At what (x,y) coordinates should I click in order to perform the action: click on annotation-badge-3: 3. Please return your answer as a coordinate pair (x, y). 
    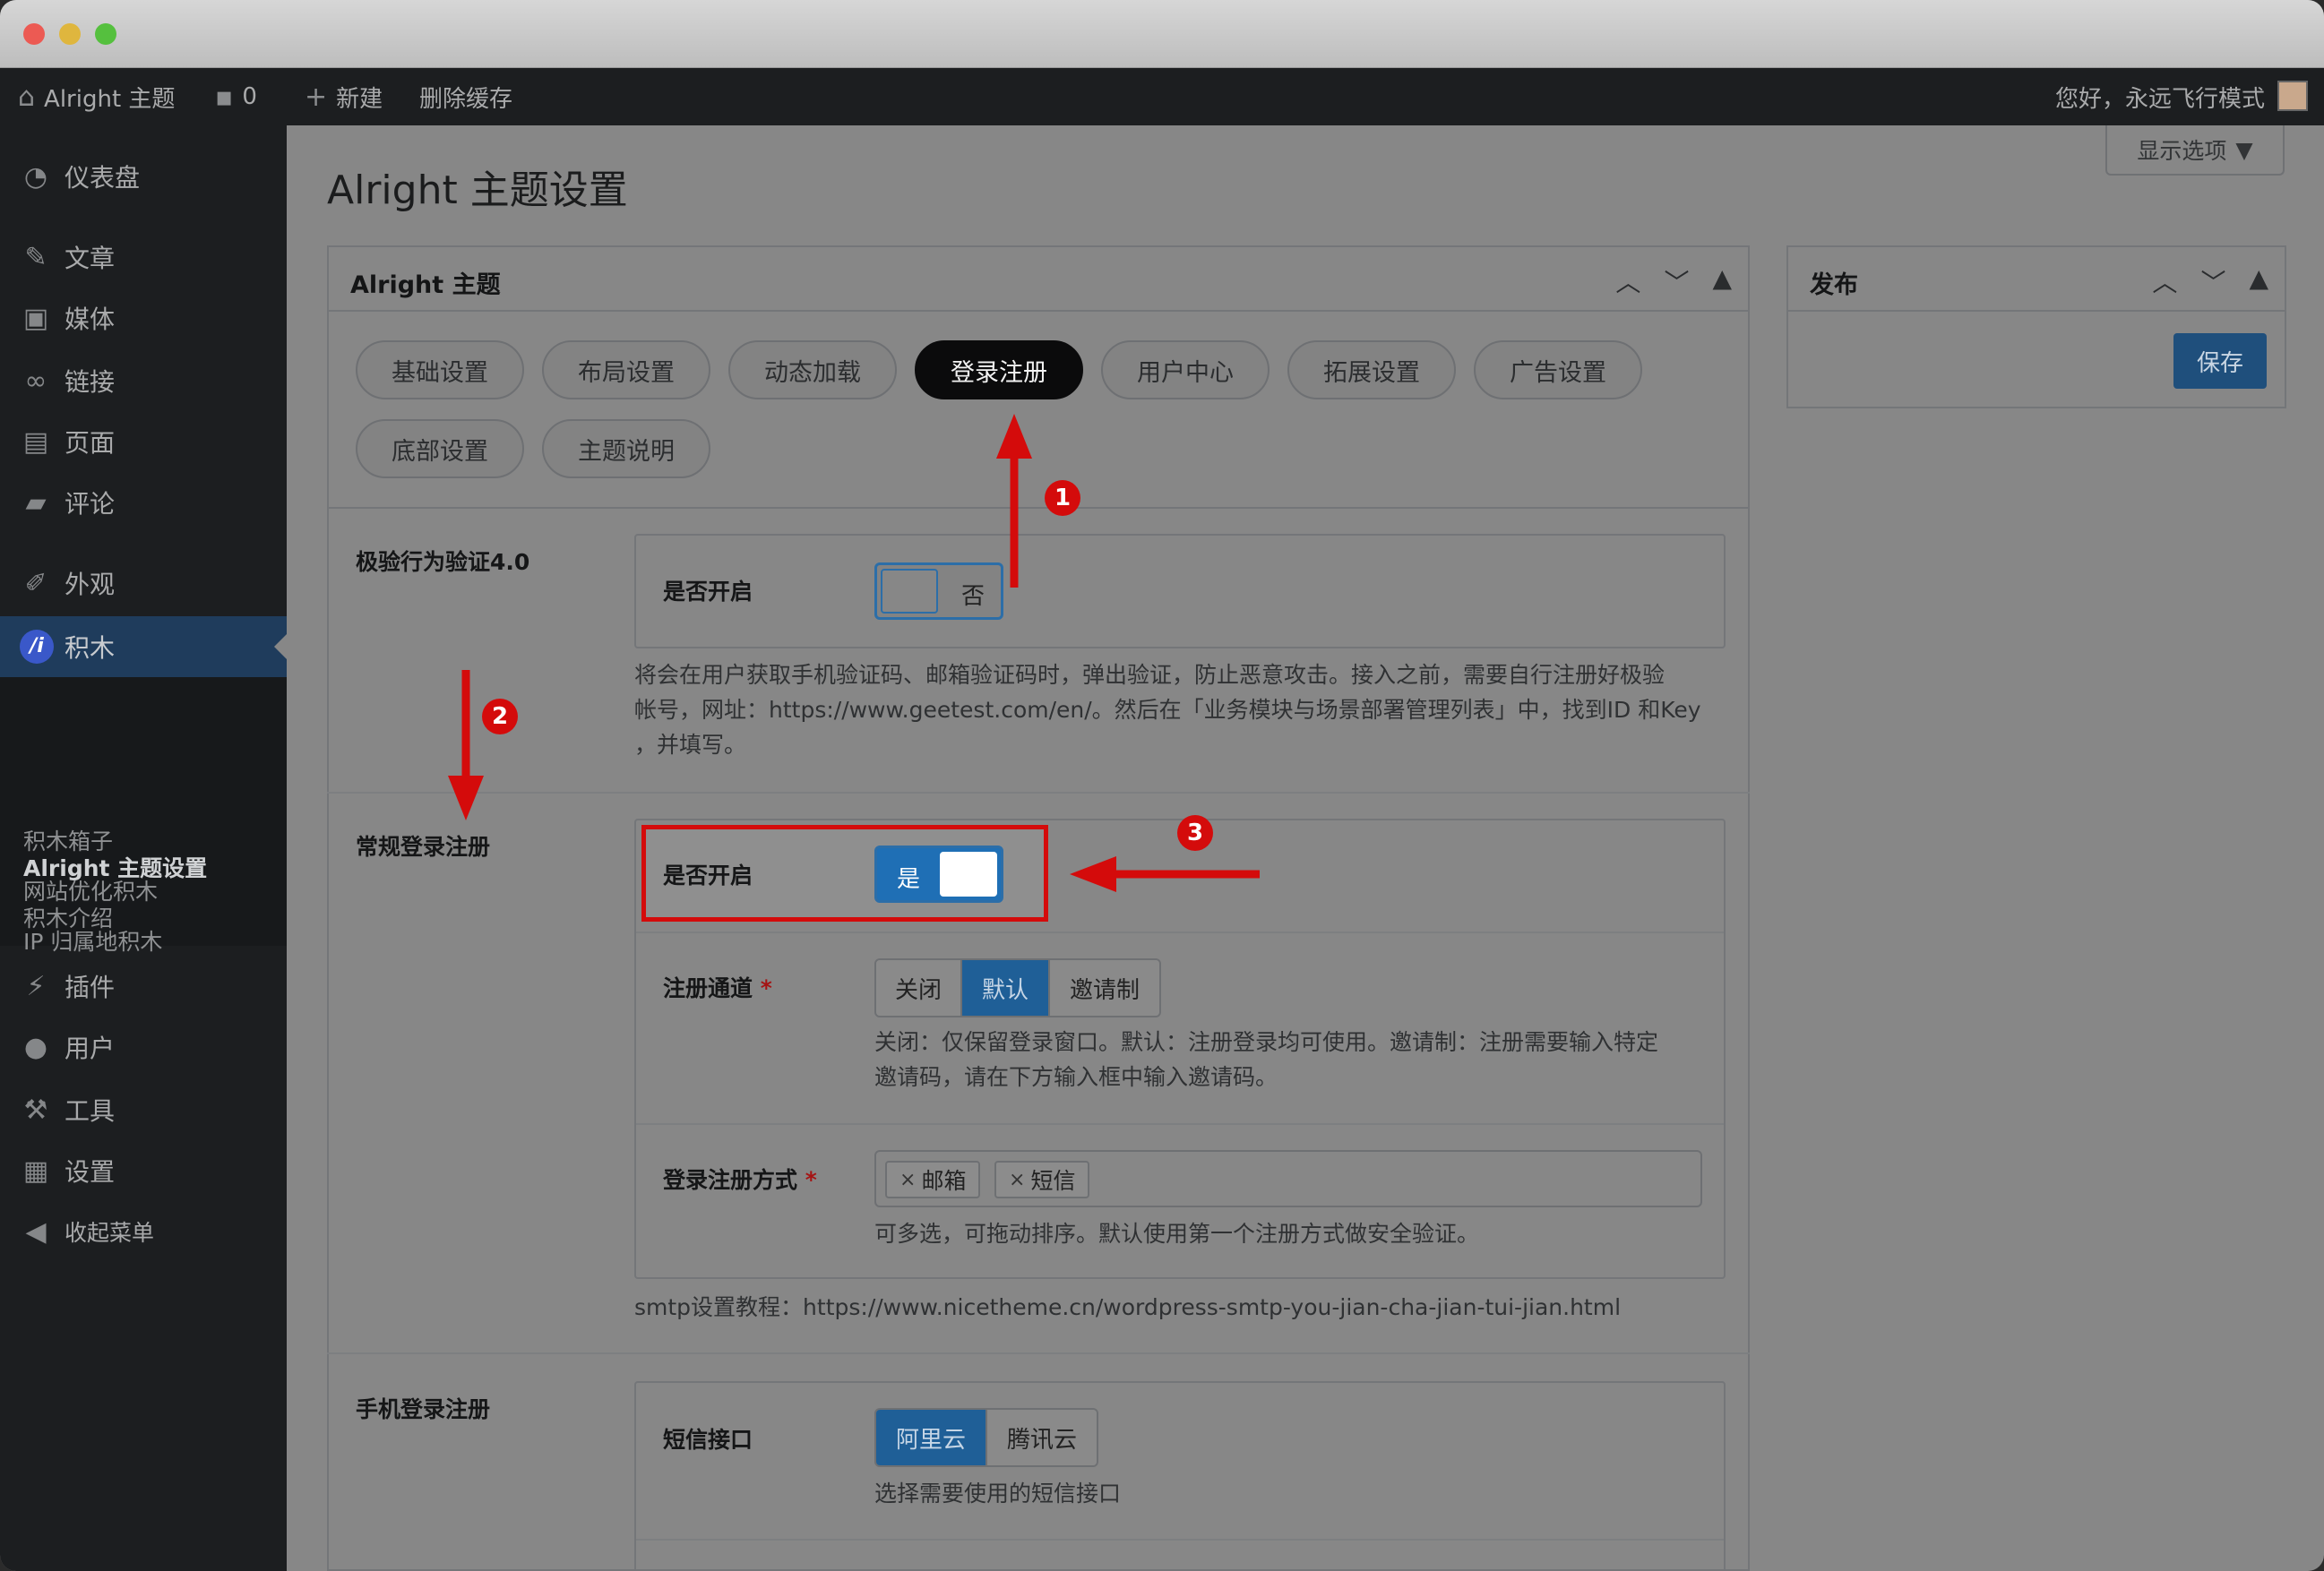
    Looking at the image, I should click on (1195, 833).